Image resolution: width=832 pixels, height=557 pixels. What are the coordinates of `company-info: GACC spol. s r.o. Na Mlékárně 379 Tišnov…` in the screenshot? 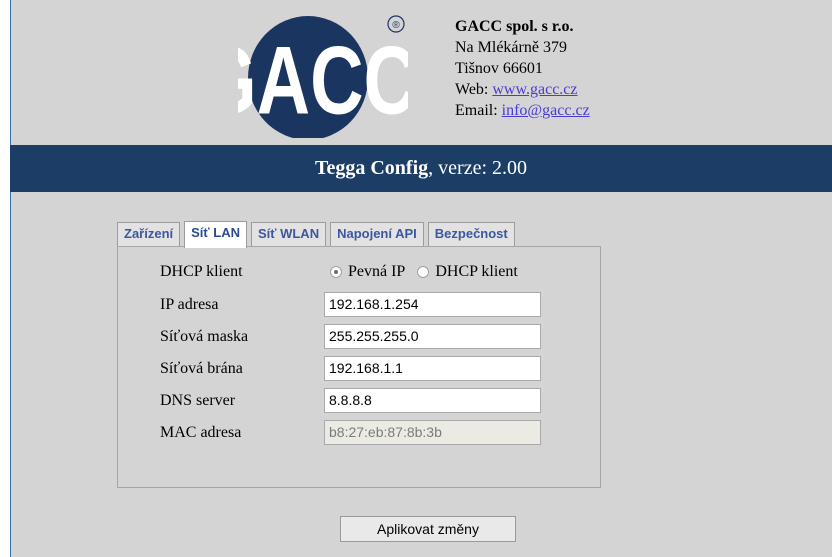 It's located at (522, 68).